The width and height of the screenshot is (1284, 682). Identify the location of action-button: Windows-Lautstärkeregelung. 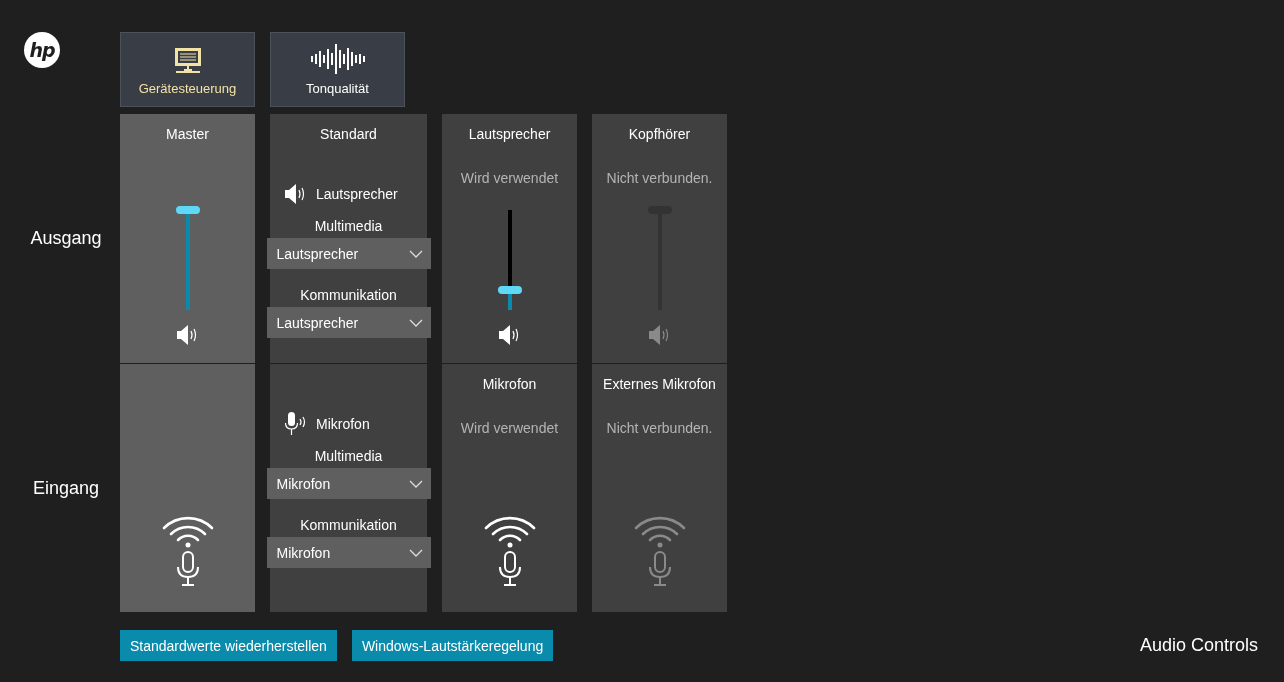
(452, 645).